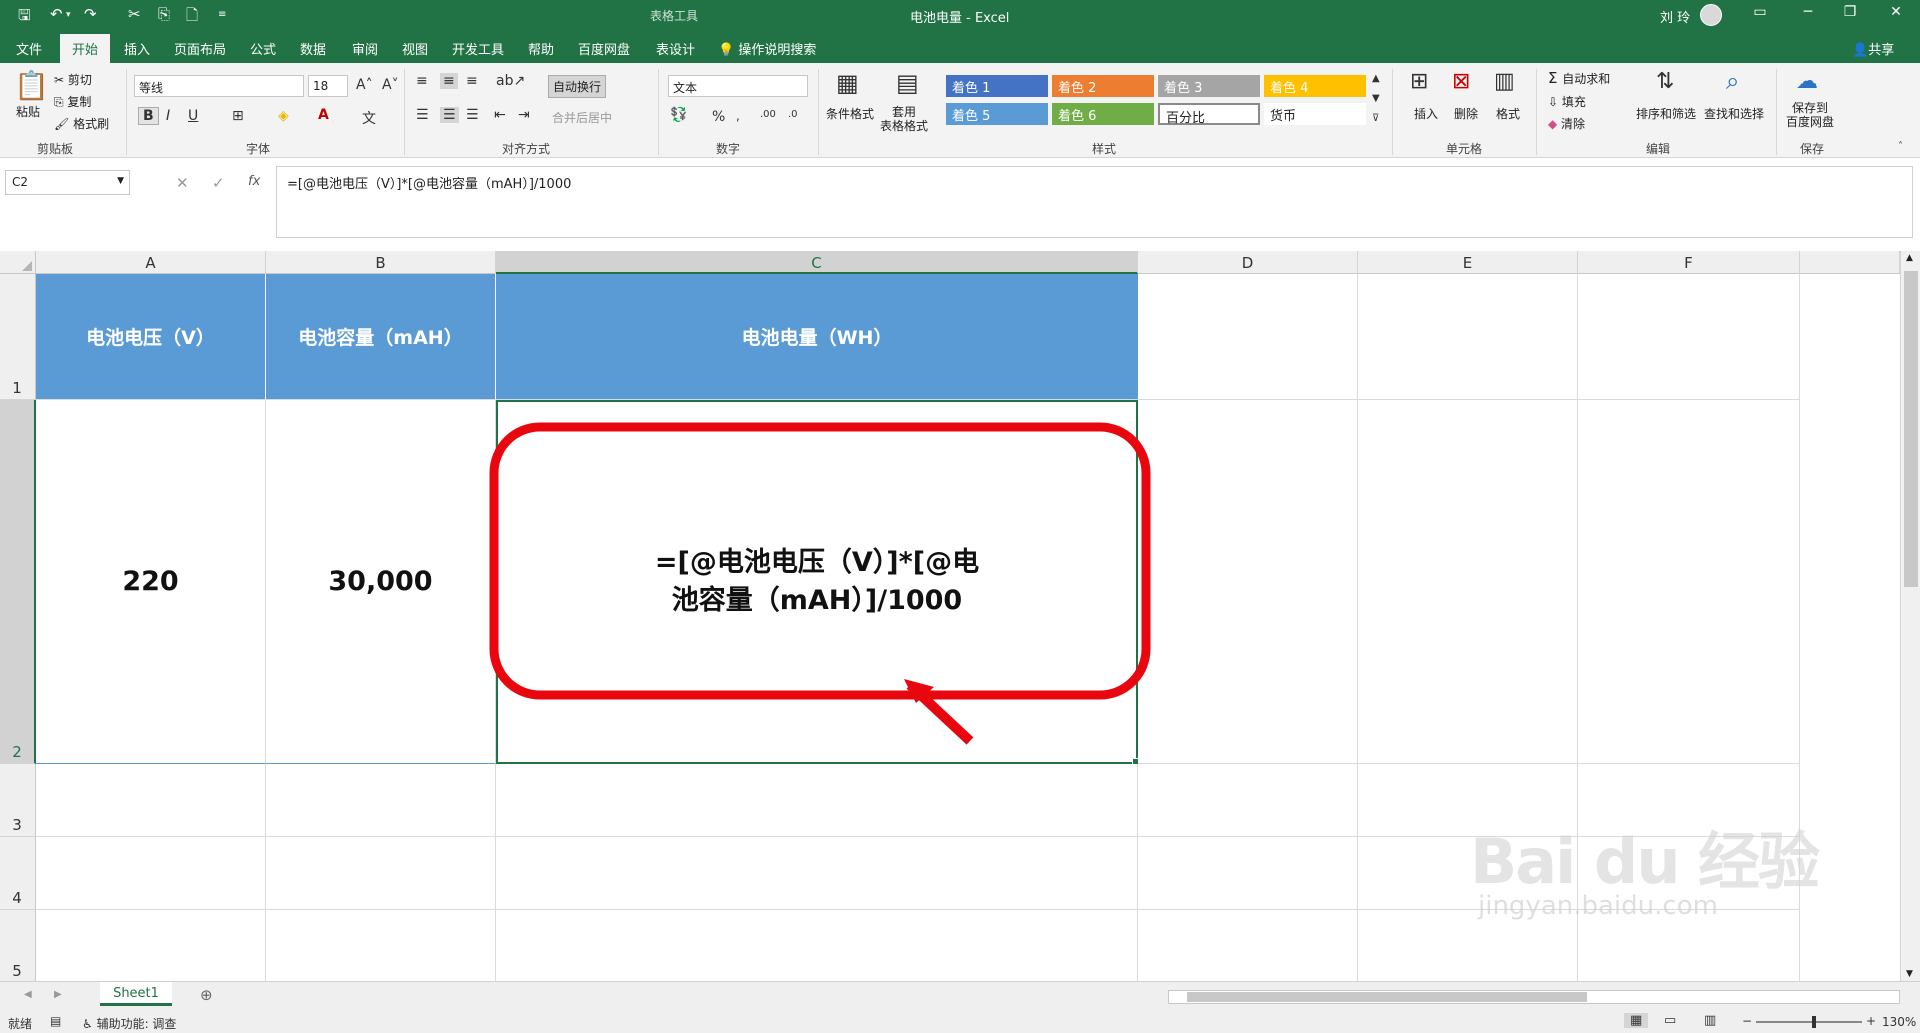 The image size is (1920, 1033). I want to click on vertical-scroll-thumb, so click(1911, 429).